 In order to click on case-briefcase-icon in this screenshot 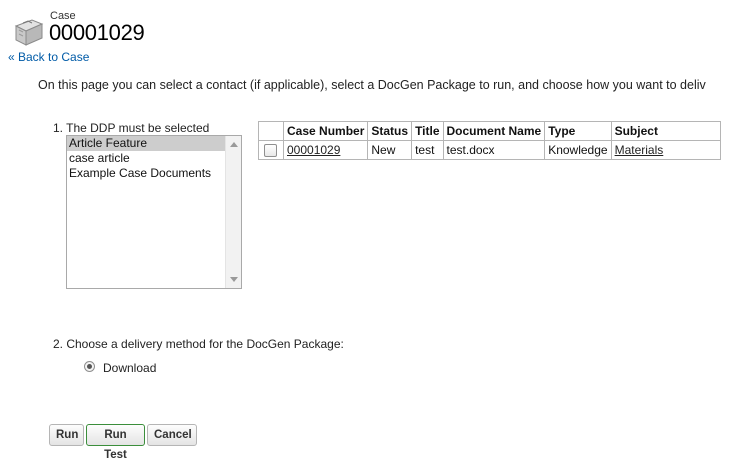, I will do `click(28, 30)`.